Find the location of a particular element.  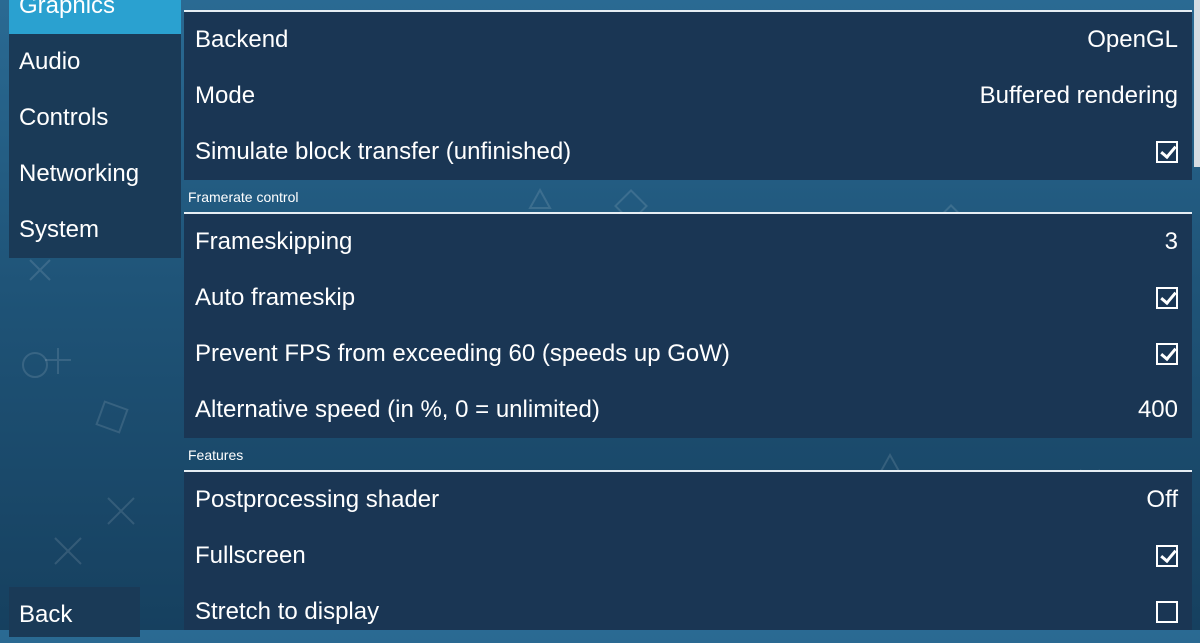

setting-stretch-to-display: Stretch to display is located at coordinates (688, 607).